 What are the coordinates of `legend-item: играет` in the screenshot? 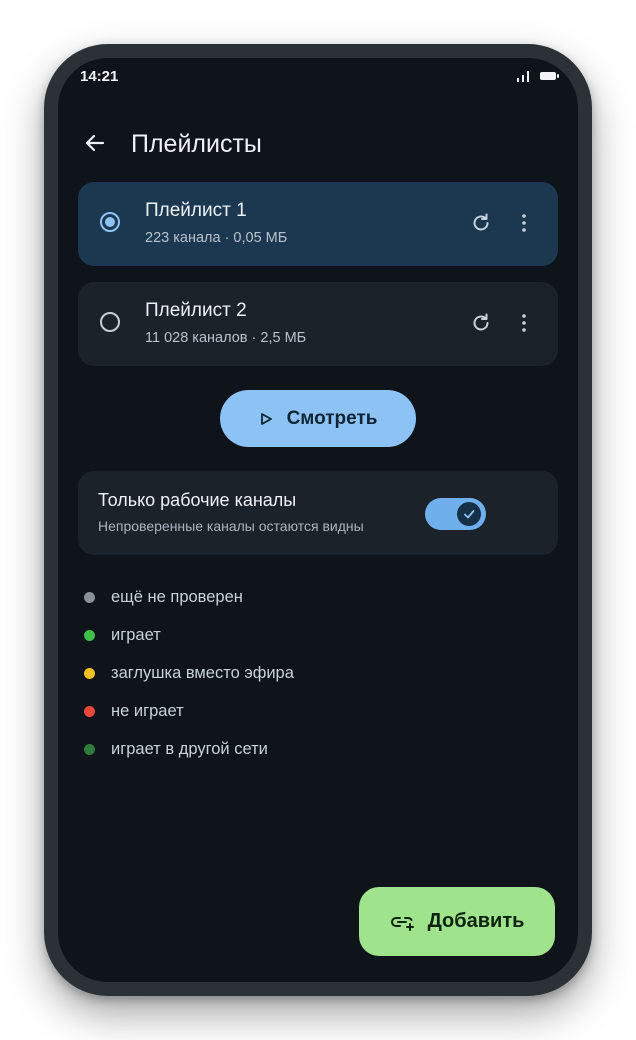 It's located at (189, 635).